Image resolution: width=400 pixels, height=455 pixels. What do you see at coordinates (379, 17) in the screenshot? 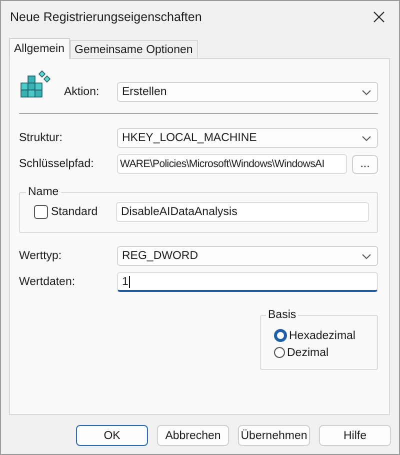
I see `close-icon` at bounding box center [379, 17].